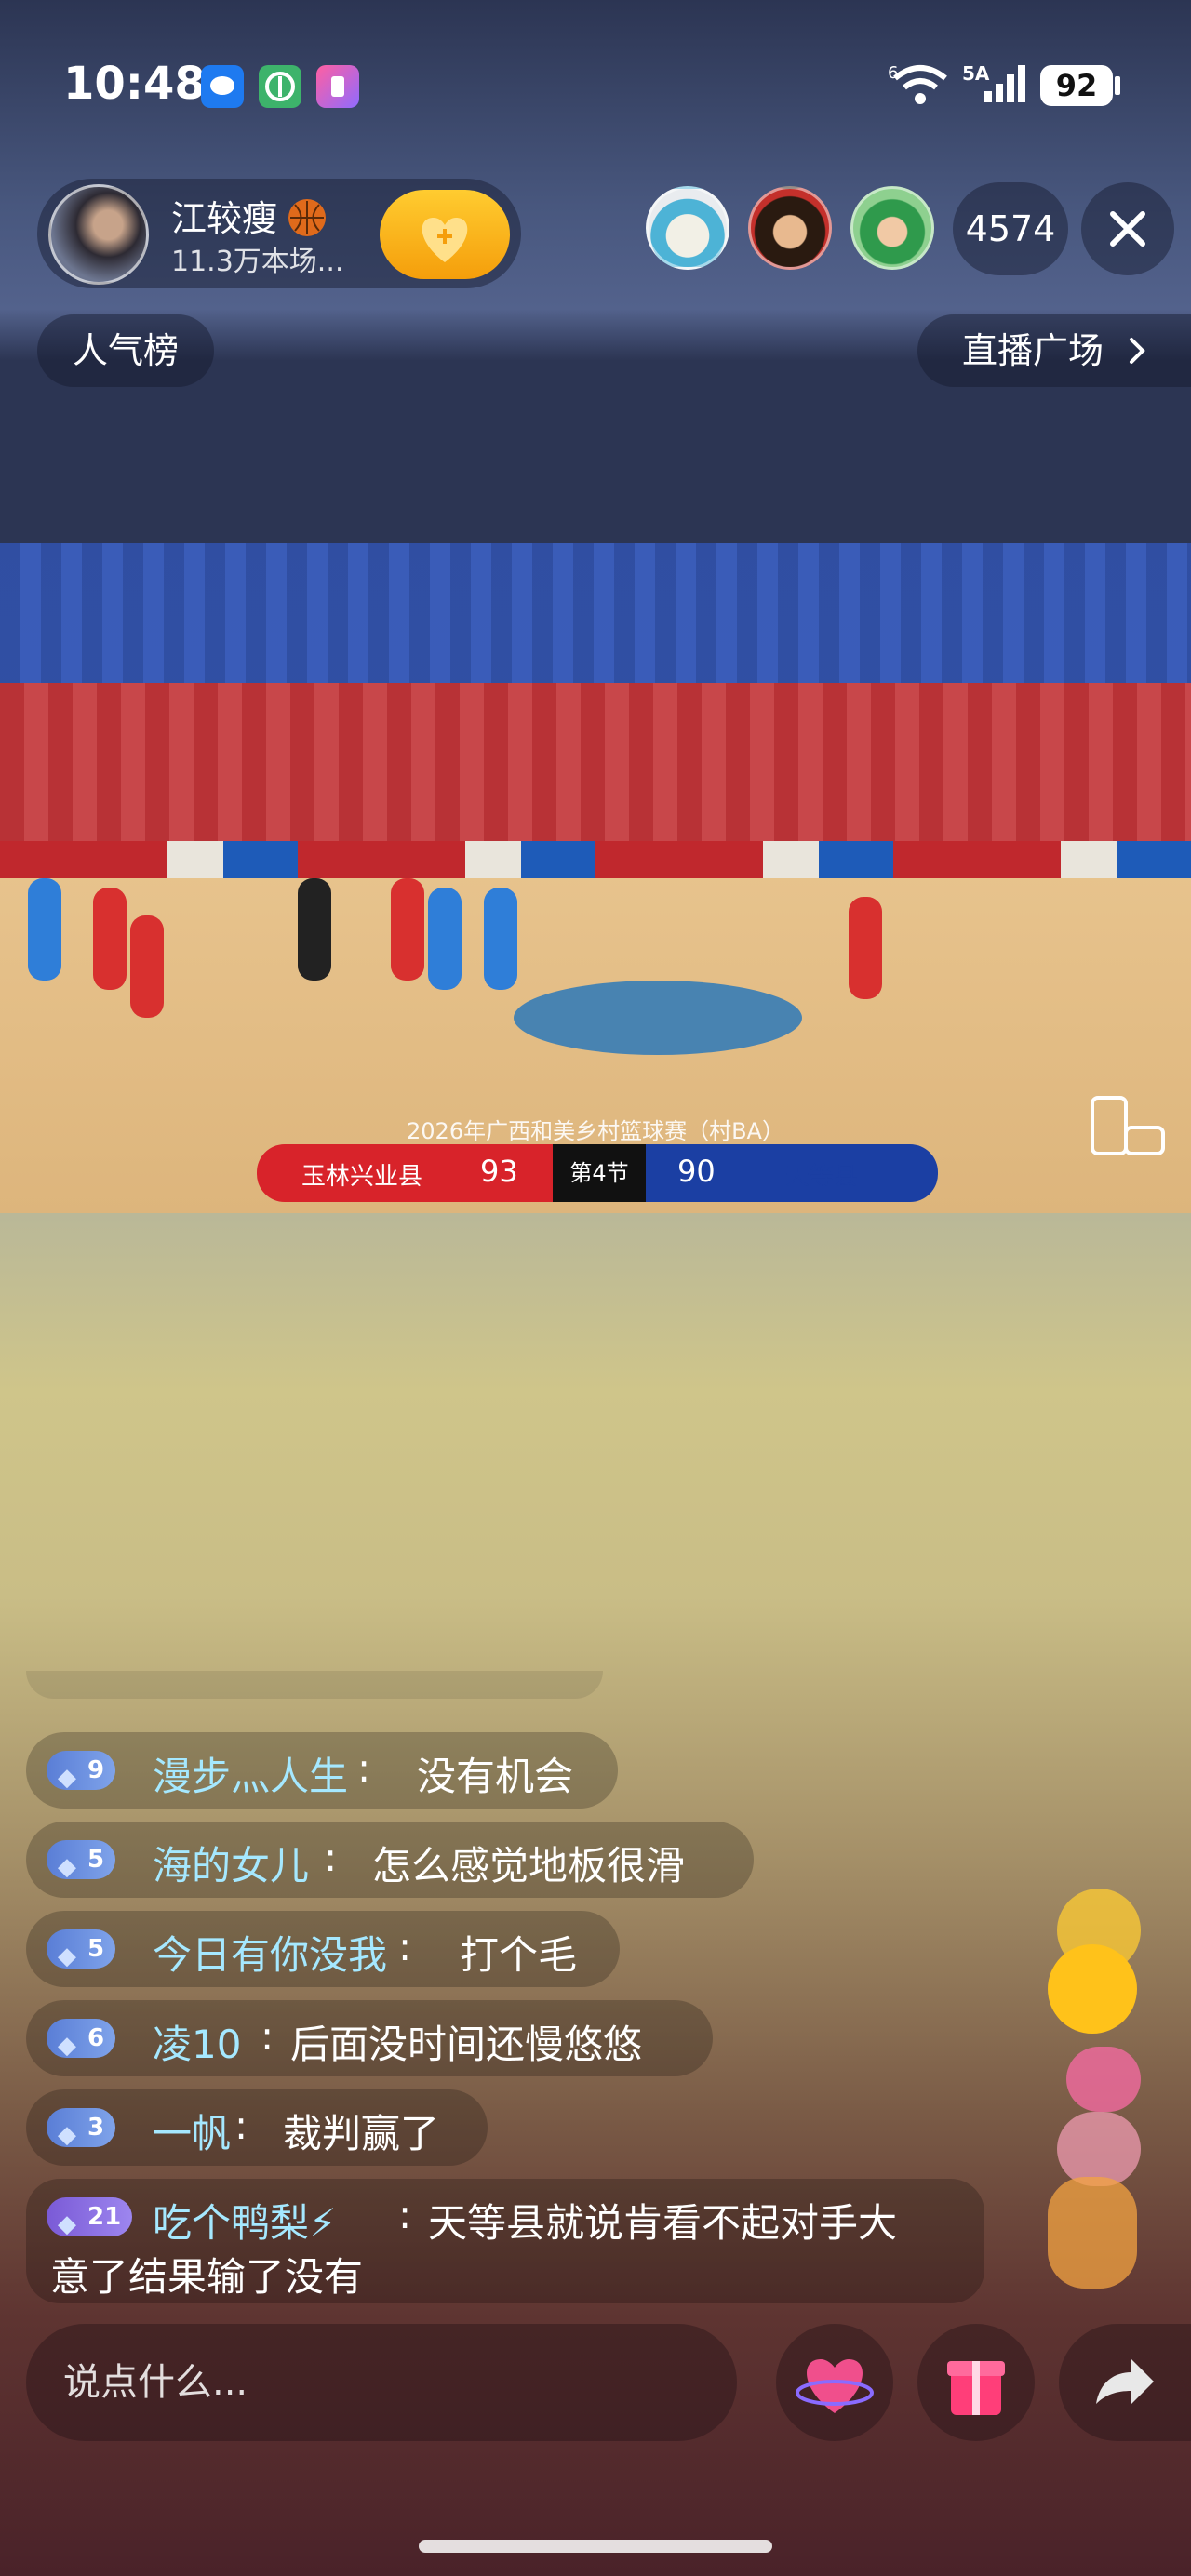  Describe the element at coordinates (920, 86) in the screenshot. I see `wifi-icon: 6` at that location.